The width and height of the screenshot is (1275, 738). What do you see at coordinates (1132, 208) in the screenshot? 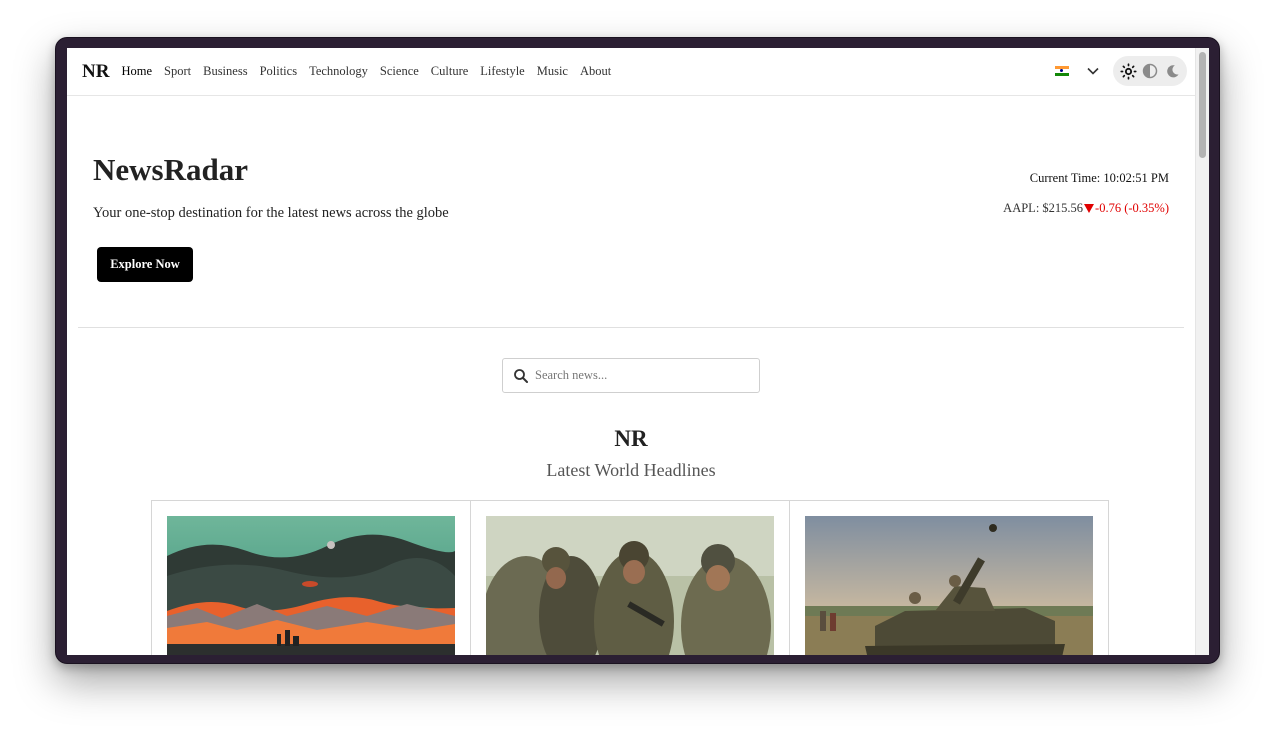
I see `stock-change-value: -0.76 (-0.35%)` at bounding box center [1132, 208].